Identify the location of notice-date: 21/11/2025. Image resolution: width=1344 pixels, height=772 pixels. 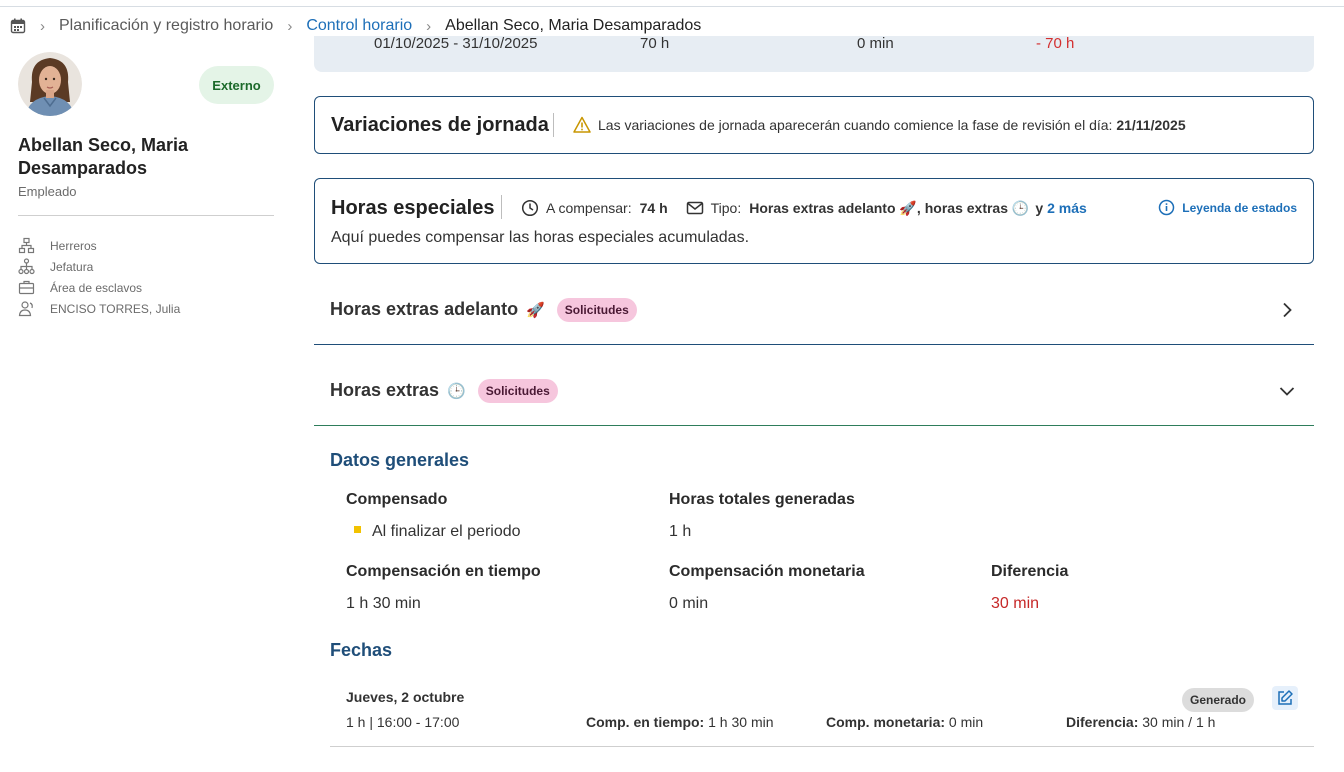
(1151, 125).